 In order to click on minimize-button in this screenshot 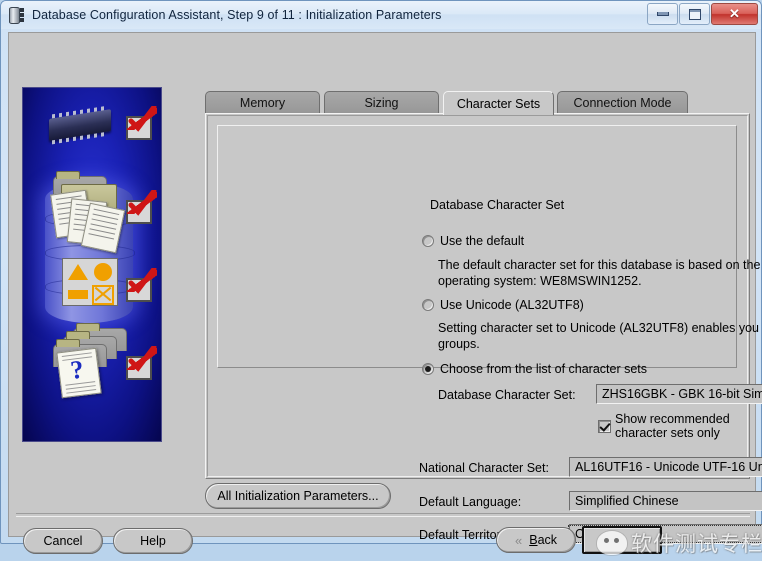, I will do `click(662, 14)`.